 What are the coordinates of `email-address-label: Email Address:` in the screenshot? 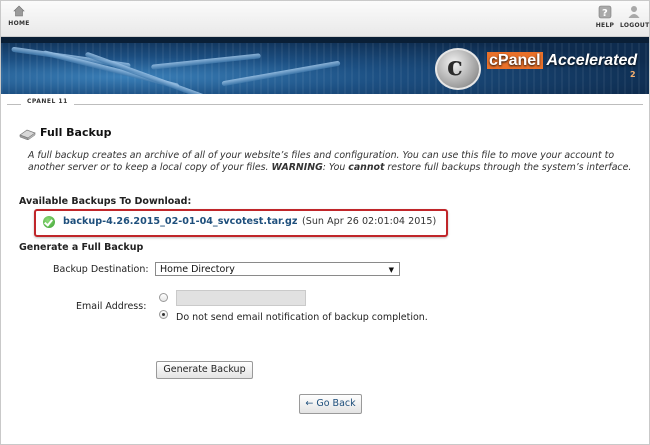 It's located at (111, 306).